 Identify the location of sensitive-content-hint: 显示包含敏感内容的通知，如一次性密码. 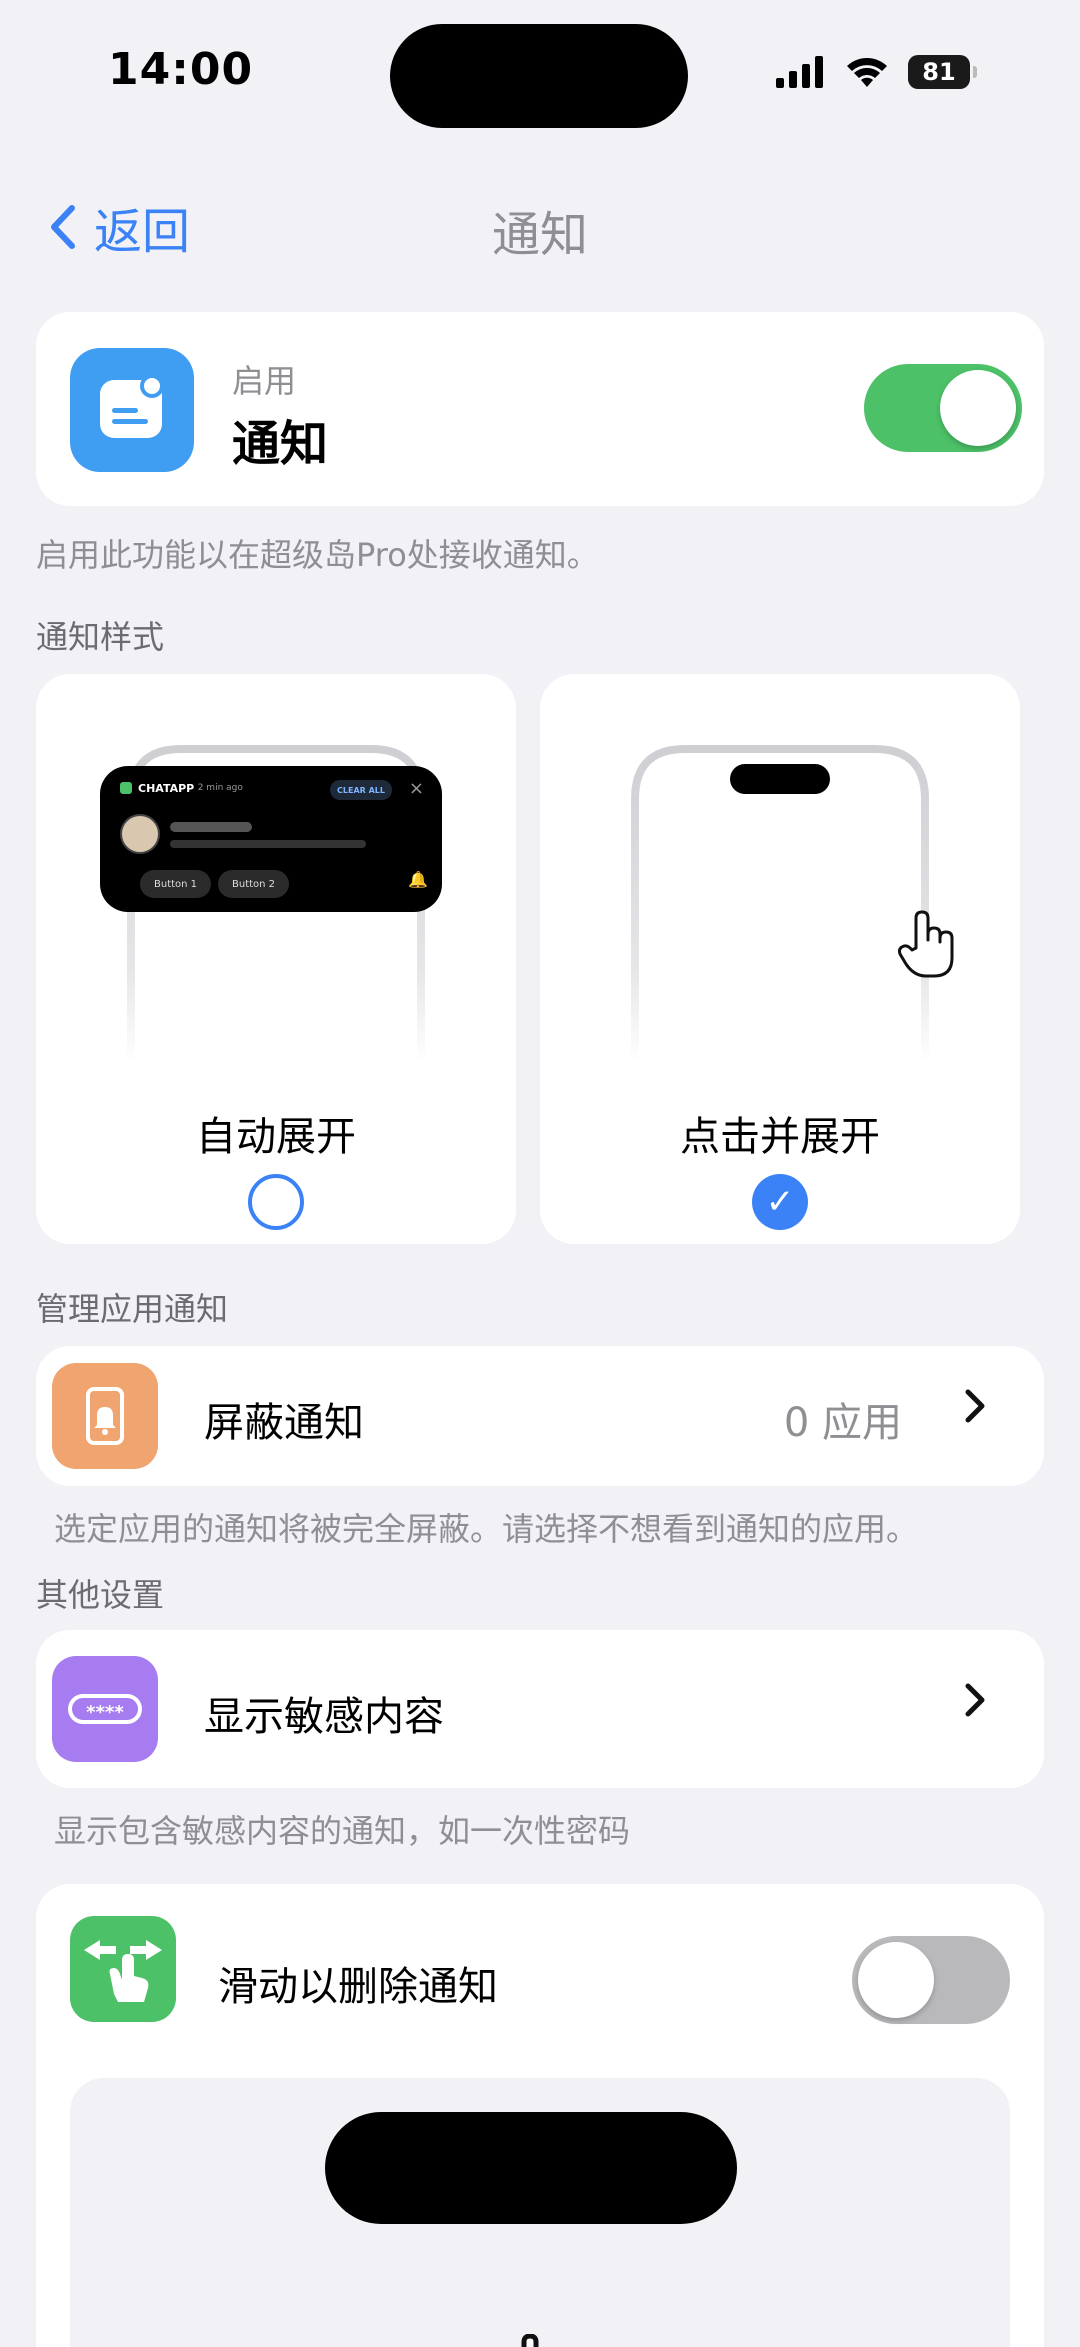
(342, 1831).